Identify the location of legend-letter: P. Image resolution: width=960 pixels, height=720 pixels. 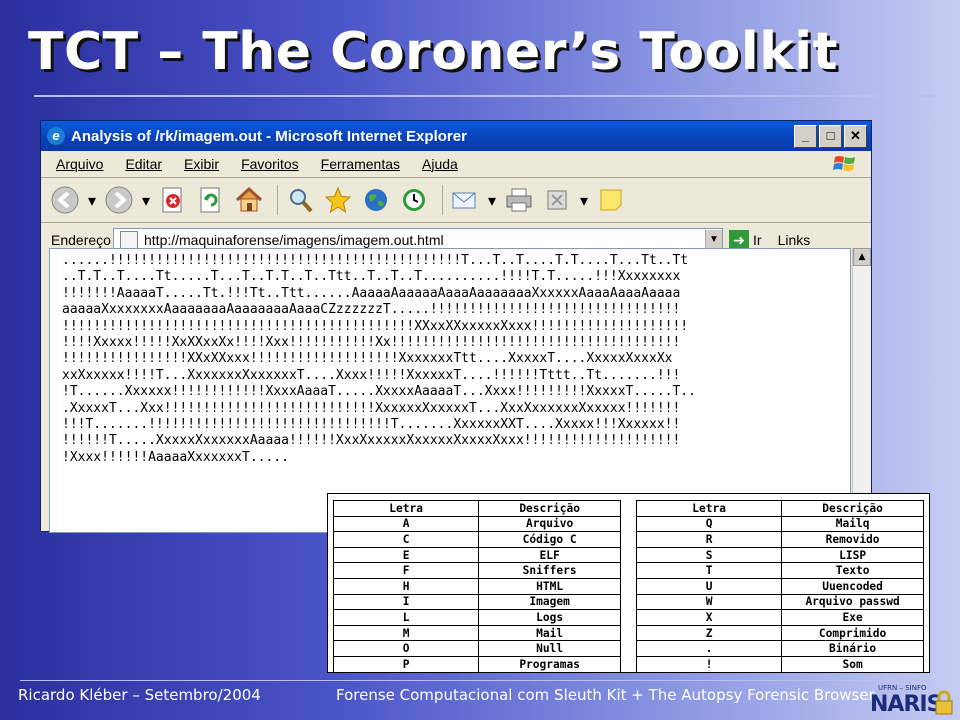
(406, 664).